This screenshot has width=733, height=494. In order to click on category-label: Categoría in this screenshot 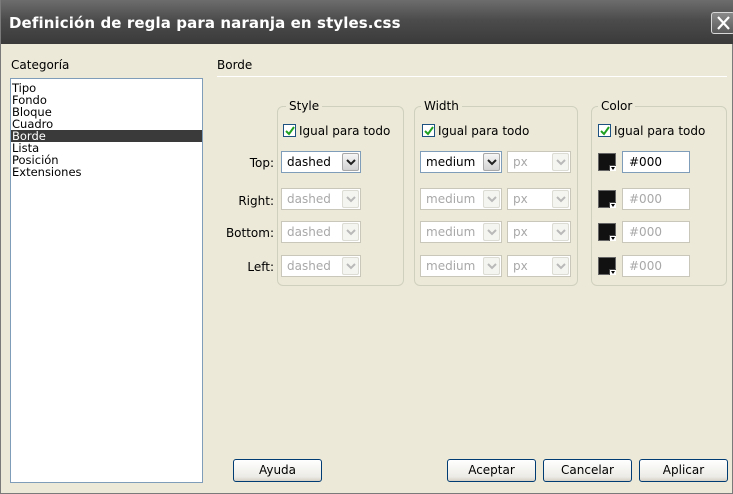, I will do `click(40, 65)`.